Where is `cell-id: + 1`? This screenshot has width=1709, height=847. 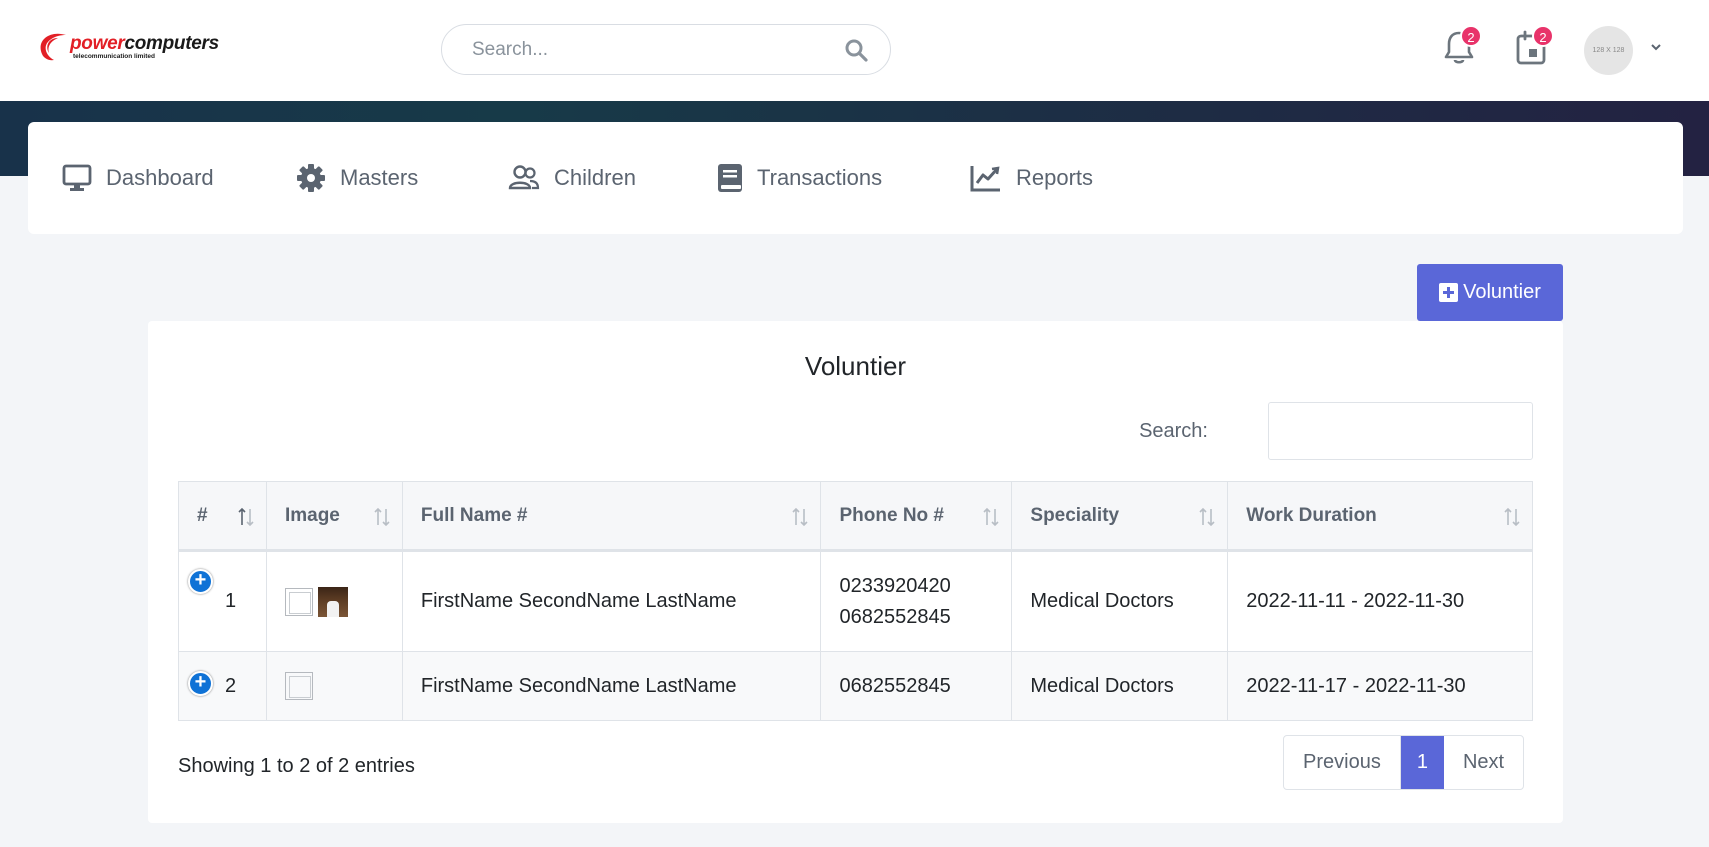 cell-id: + 1 is located at coordinates (222, 601).